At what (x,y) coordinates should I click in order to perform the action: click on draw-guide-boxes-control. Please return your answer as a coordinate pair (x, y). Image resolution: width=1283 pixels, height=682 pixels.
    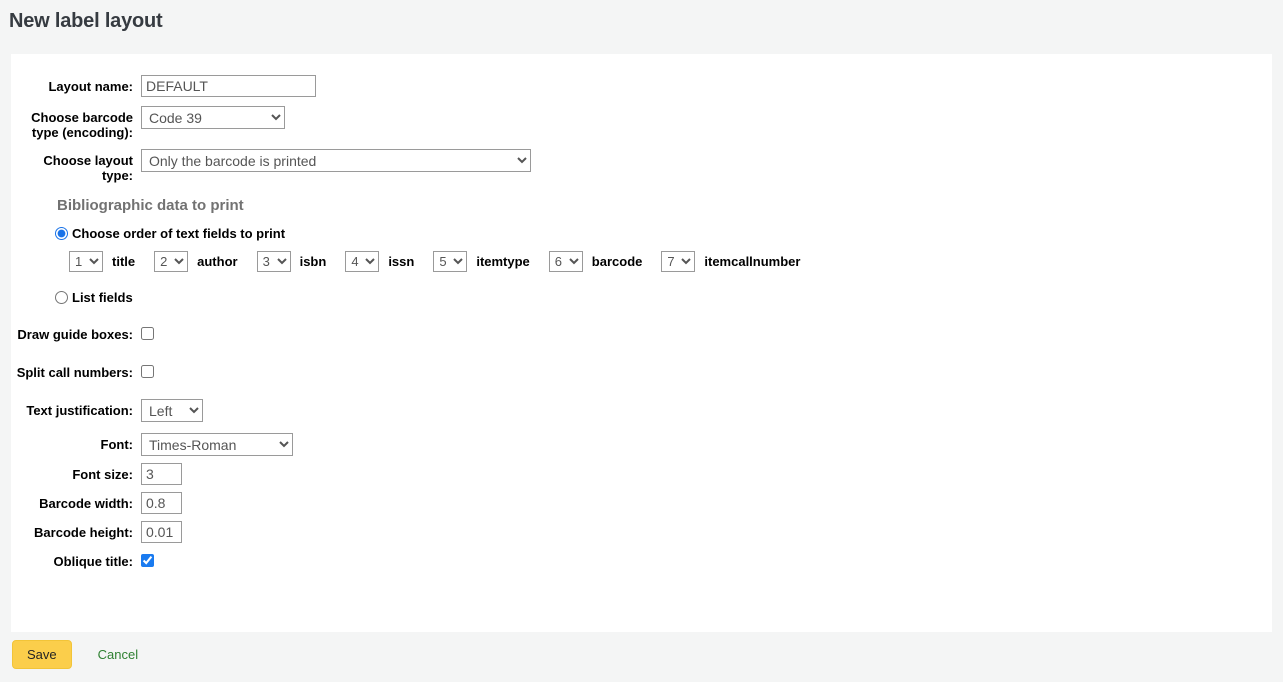
    Looking at the image, I should click on (147, 333).